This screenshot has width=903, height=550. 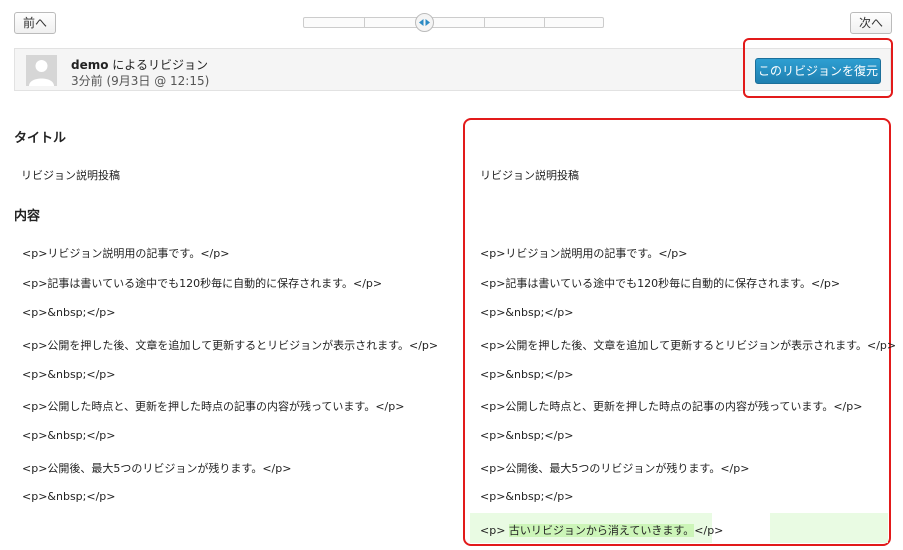 I want to click on right-row: <p>公開した時点と、更新を押した時点の記事の内容が残っています。</p>, so click(x=671, y=406).